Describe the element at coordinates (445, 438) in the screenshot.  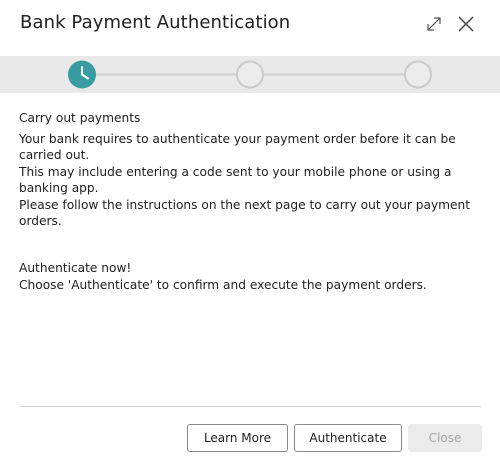
I see `close-button: Close` at that location.